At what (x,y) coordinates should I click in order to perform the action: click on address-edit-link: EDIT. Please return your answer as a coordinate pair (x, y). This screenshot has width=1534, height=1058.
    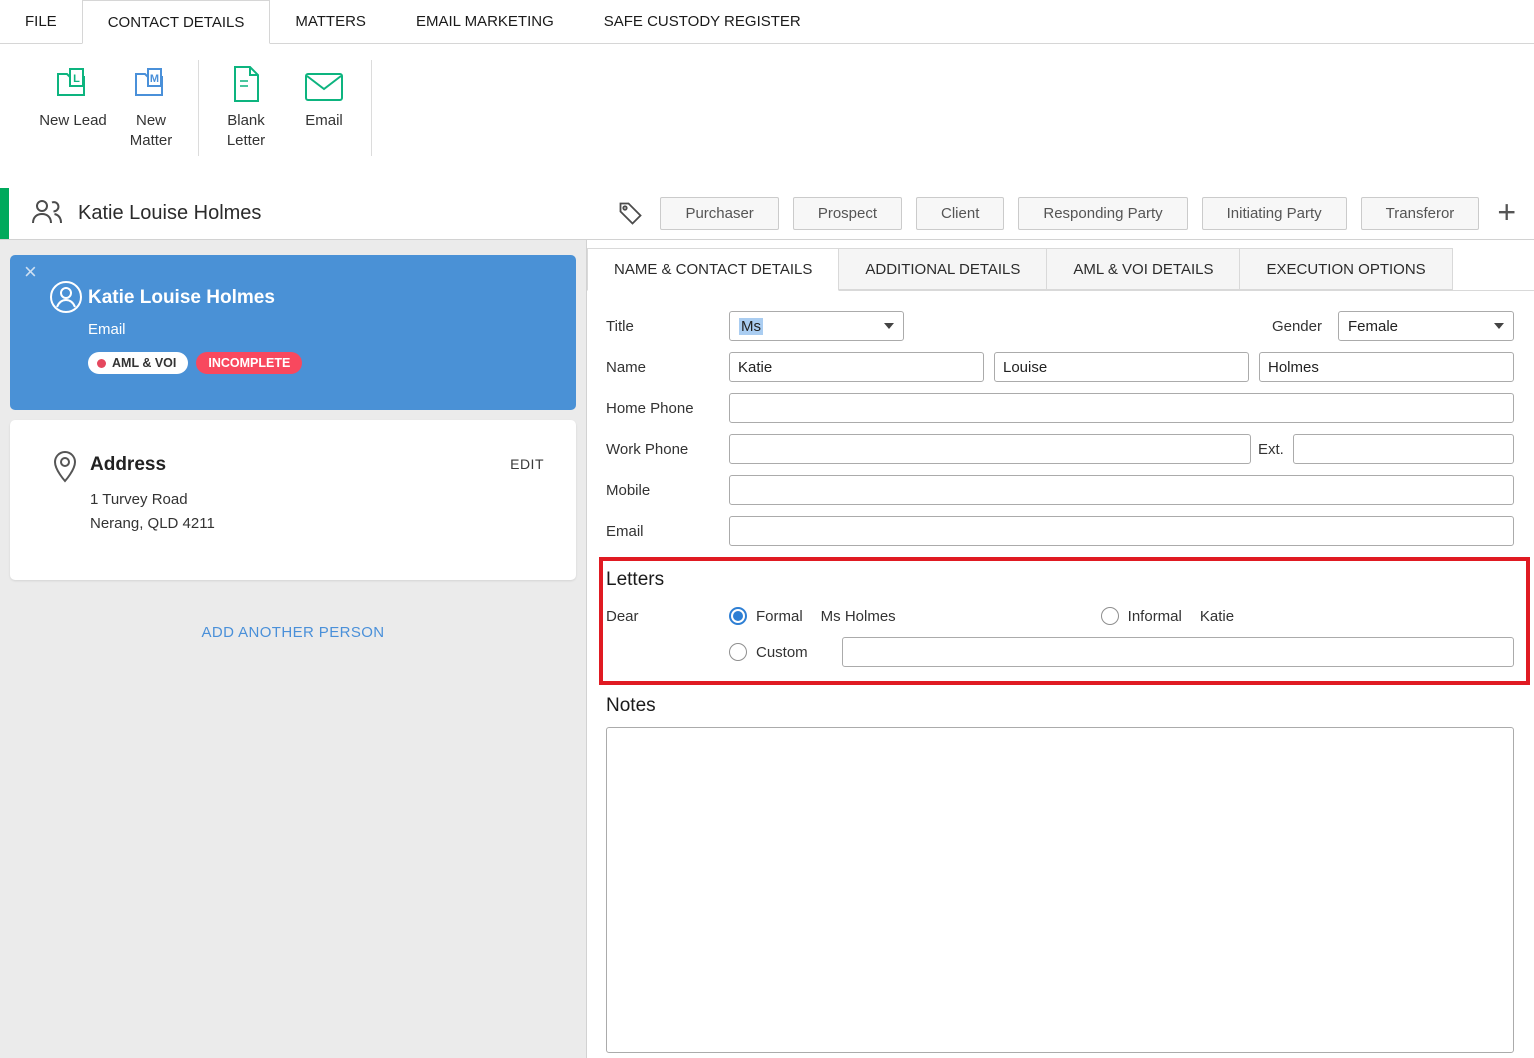
    Looking at the image, I should click on (527, 464).